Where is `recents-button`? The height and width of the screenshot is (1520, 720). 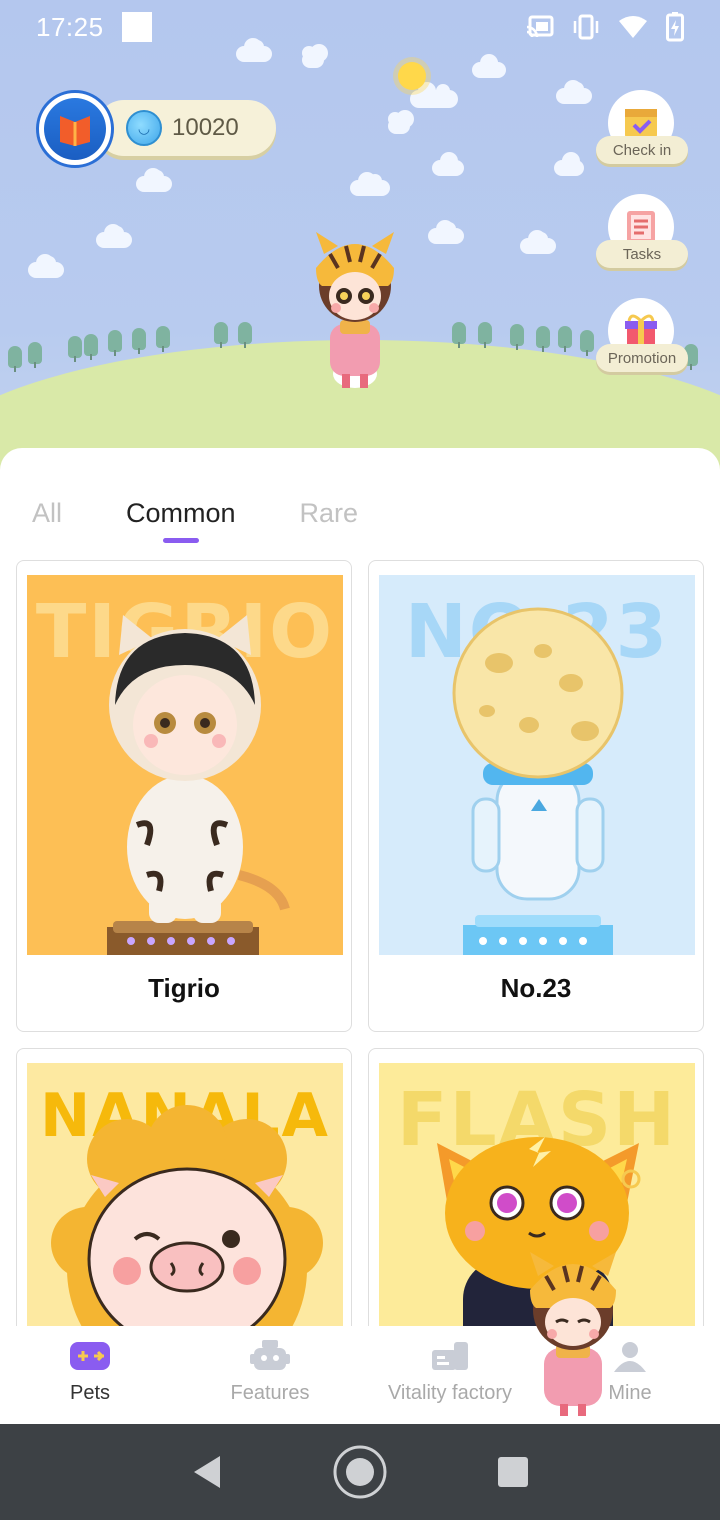
recents-button is located at coordinates (513, 1472).